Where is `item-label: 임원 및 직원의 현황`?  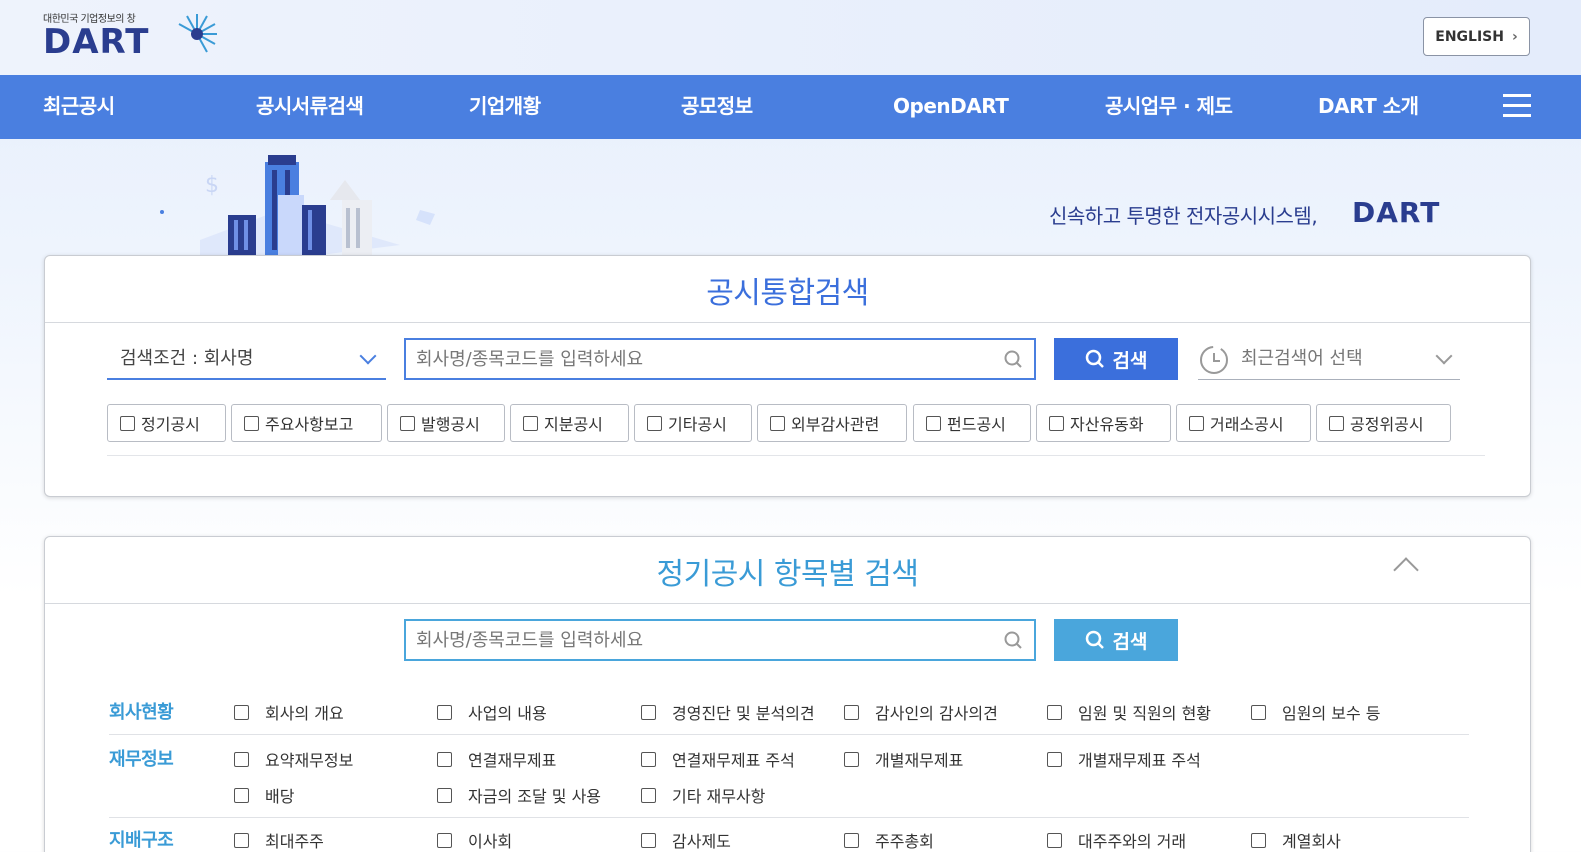 item-label: 임원 및 직원의 현황 is located at coordinates (1145, 713).